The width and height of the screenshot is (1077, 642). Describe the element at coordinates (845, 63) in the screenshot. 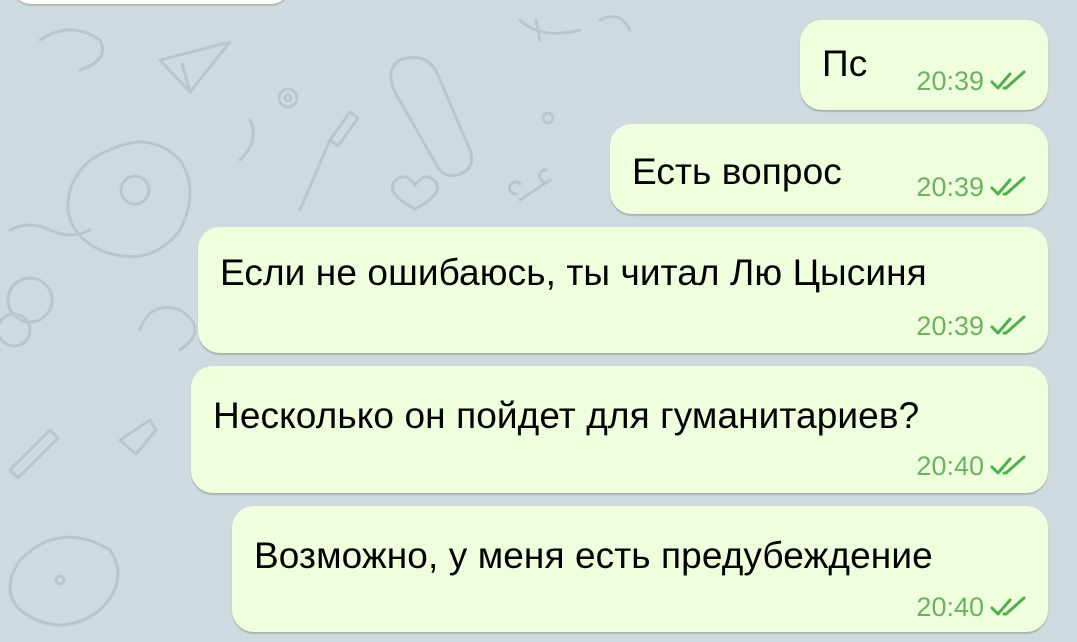

I see `message-text: Пс` at that location.